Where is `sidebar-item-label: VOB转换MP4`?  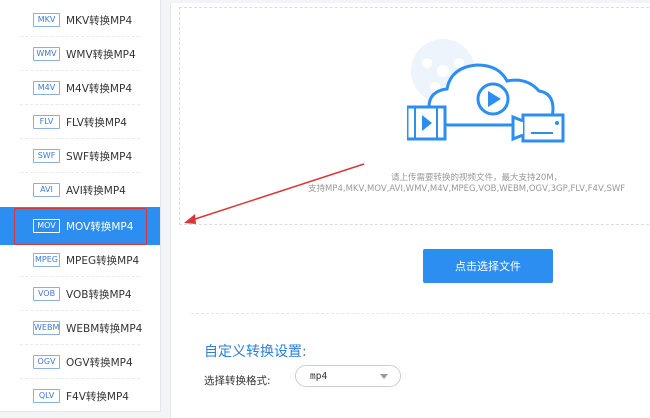 sidebar-item-label: VOB转换MP4 is located at coordinates (99, 294).